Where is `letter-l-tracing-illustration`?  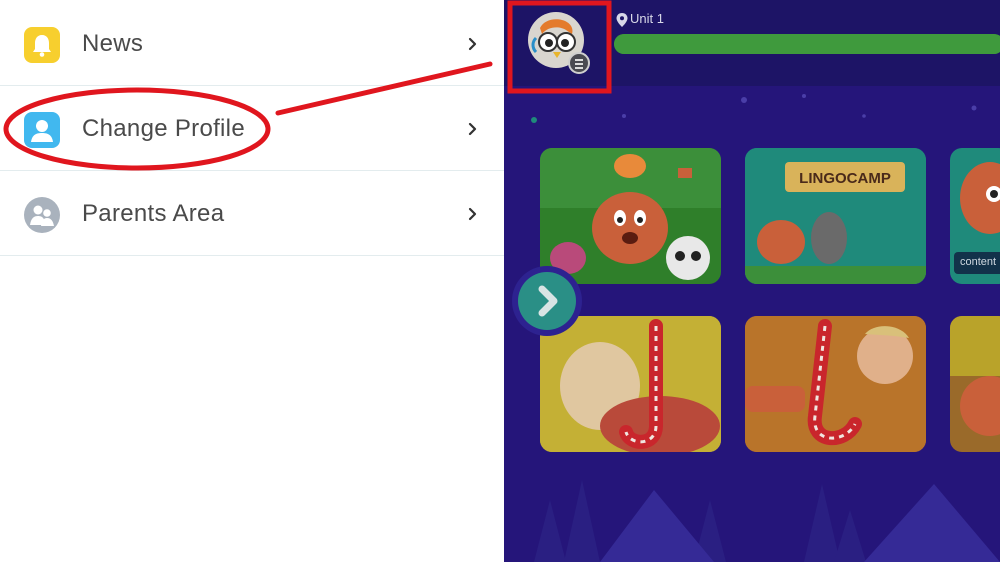
letter-l-tracing-illustration is located at coordinates (835, 384).